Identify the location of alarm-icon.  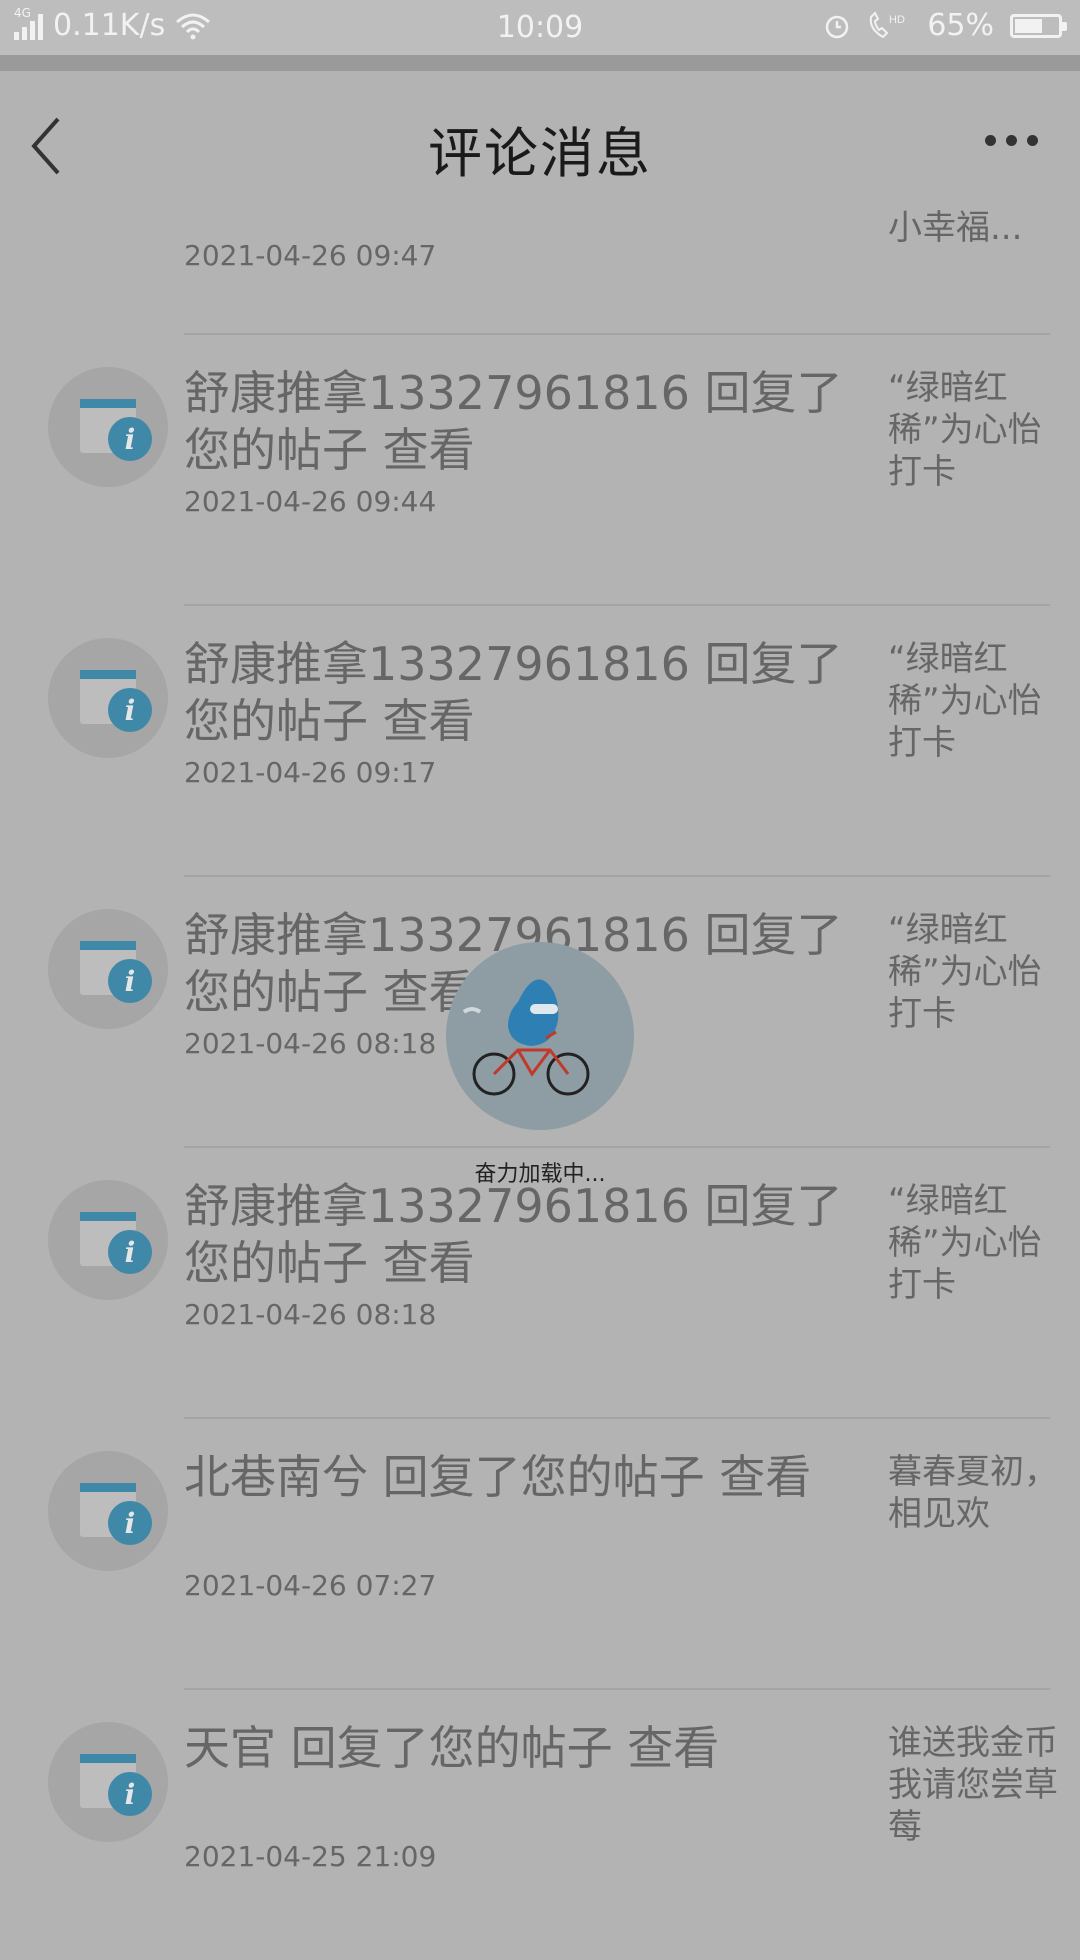
(837, 26).